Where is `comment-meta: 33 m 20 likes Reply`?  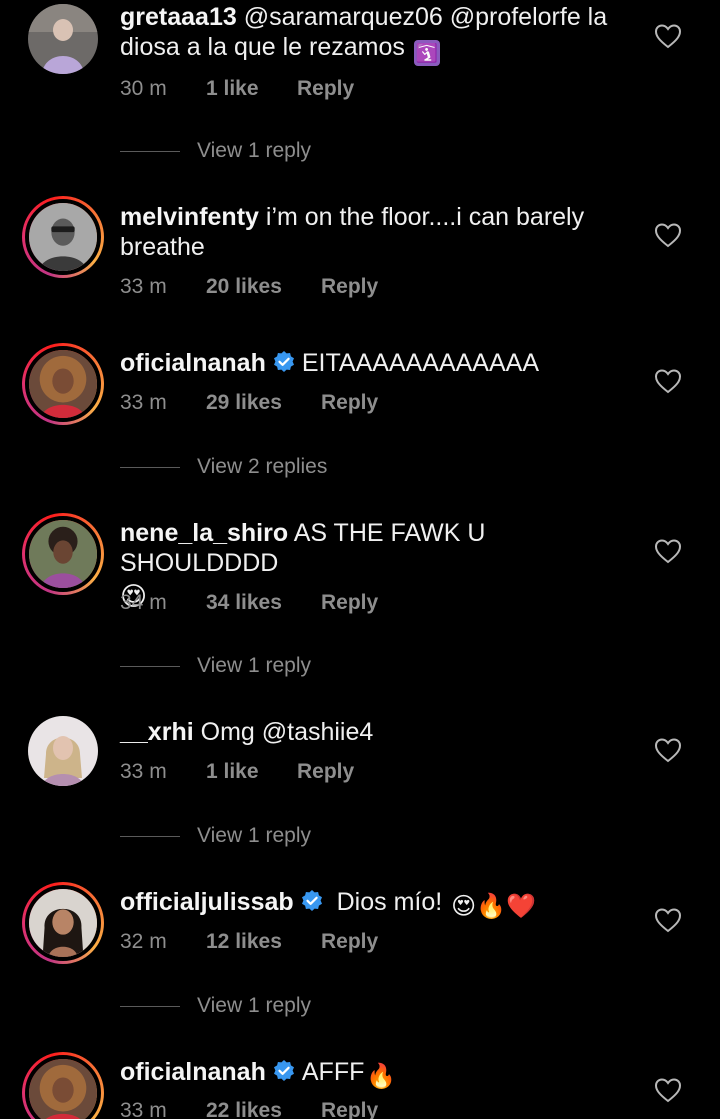 comment-meta: 33 m 20 likes Reply is located at coordinates (249, 287).